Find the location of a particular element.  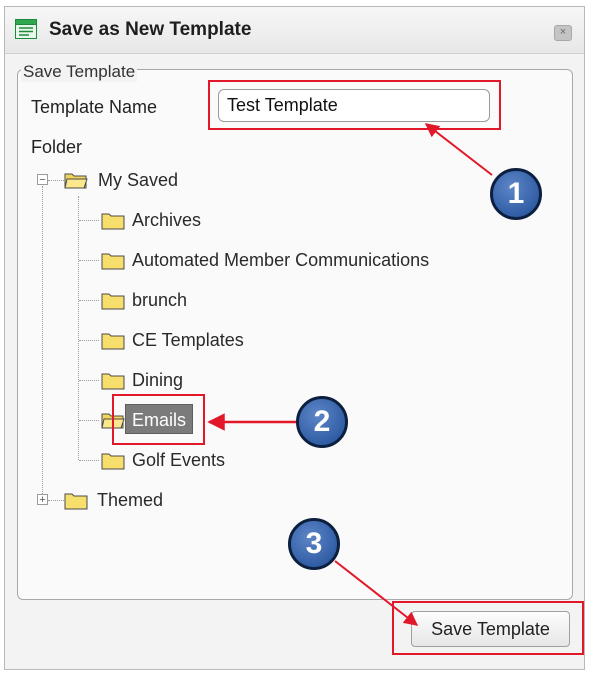

callout-badge-2: 2 is located at coordinates (322, 422).